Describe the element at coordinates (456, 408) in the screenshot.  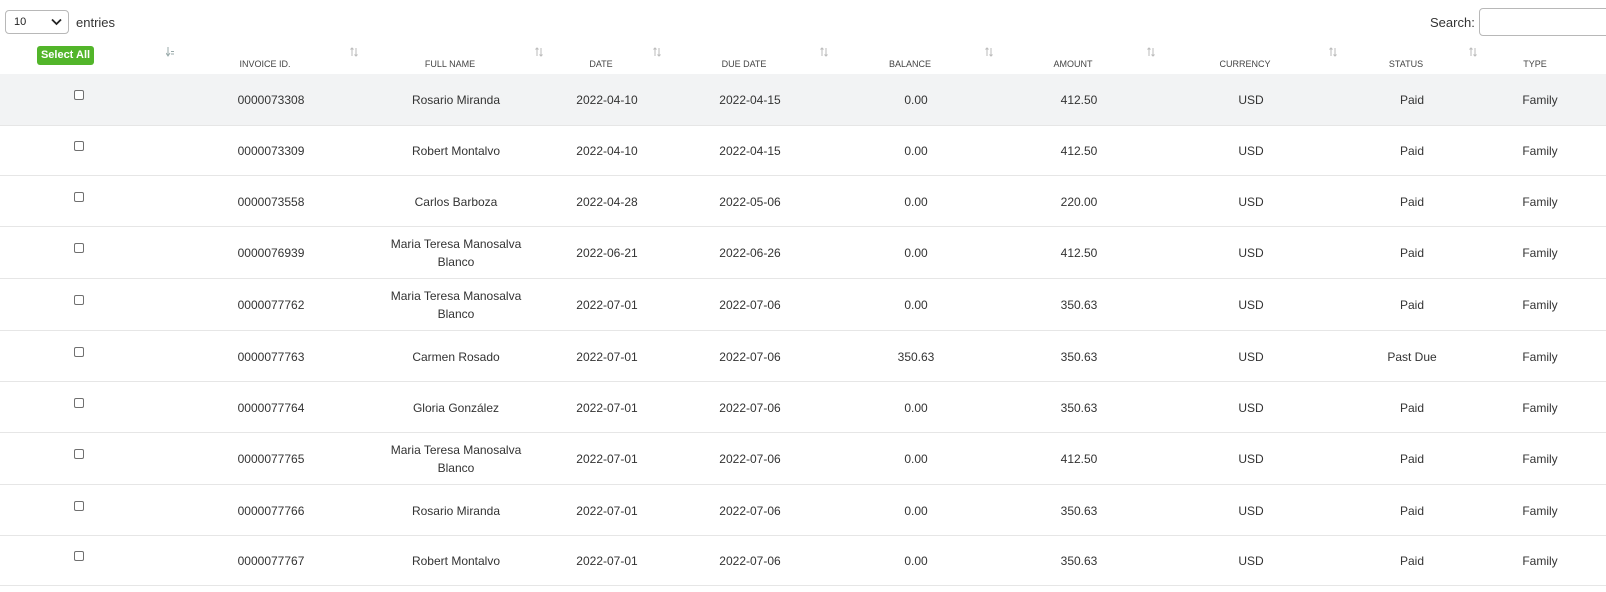
I see `cell-full-name: Gloria González` at that location.